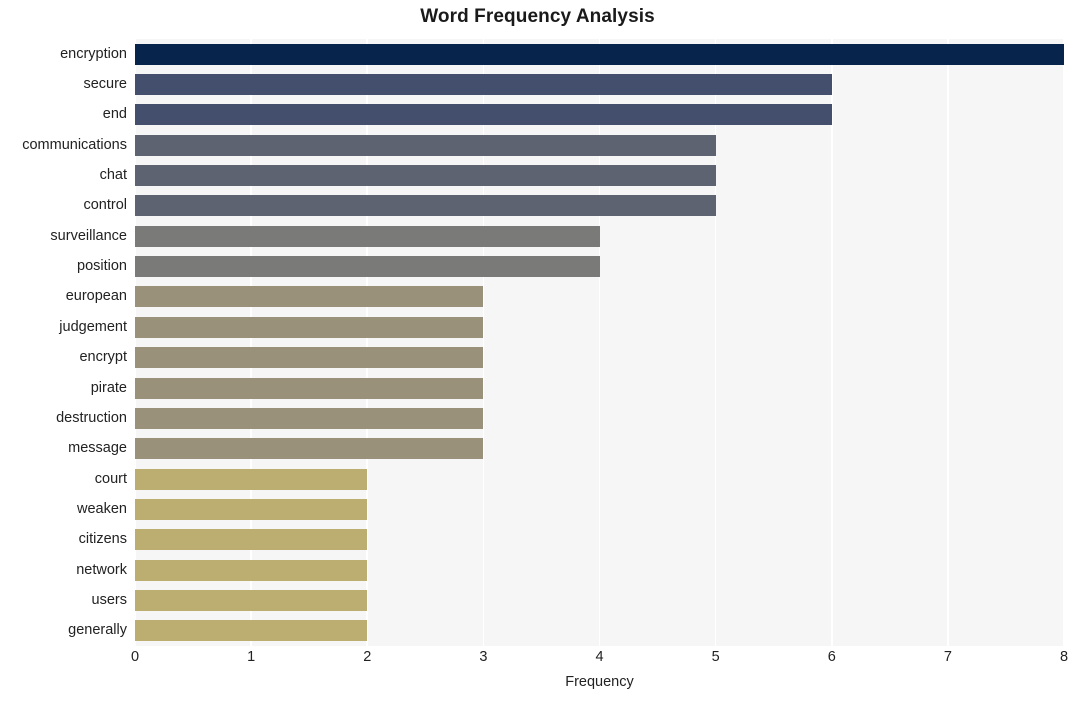 This screenshot has height=701, width=1075. Describe the element at coordinates (483, 657) in the screenshot. I see `x-tick-label-3: 3` at that location.